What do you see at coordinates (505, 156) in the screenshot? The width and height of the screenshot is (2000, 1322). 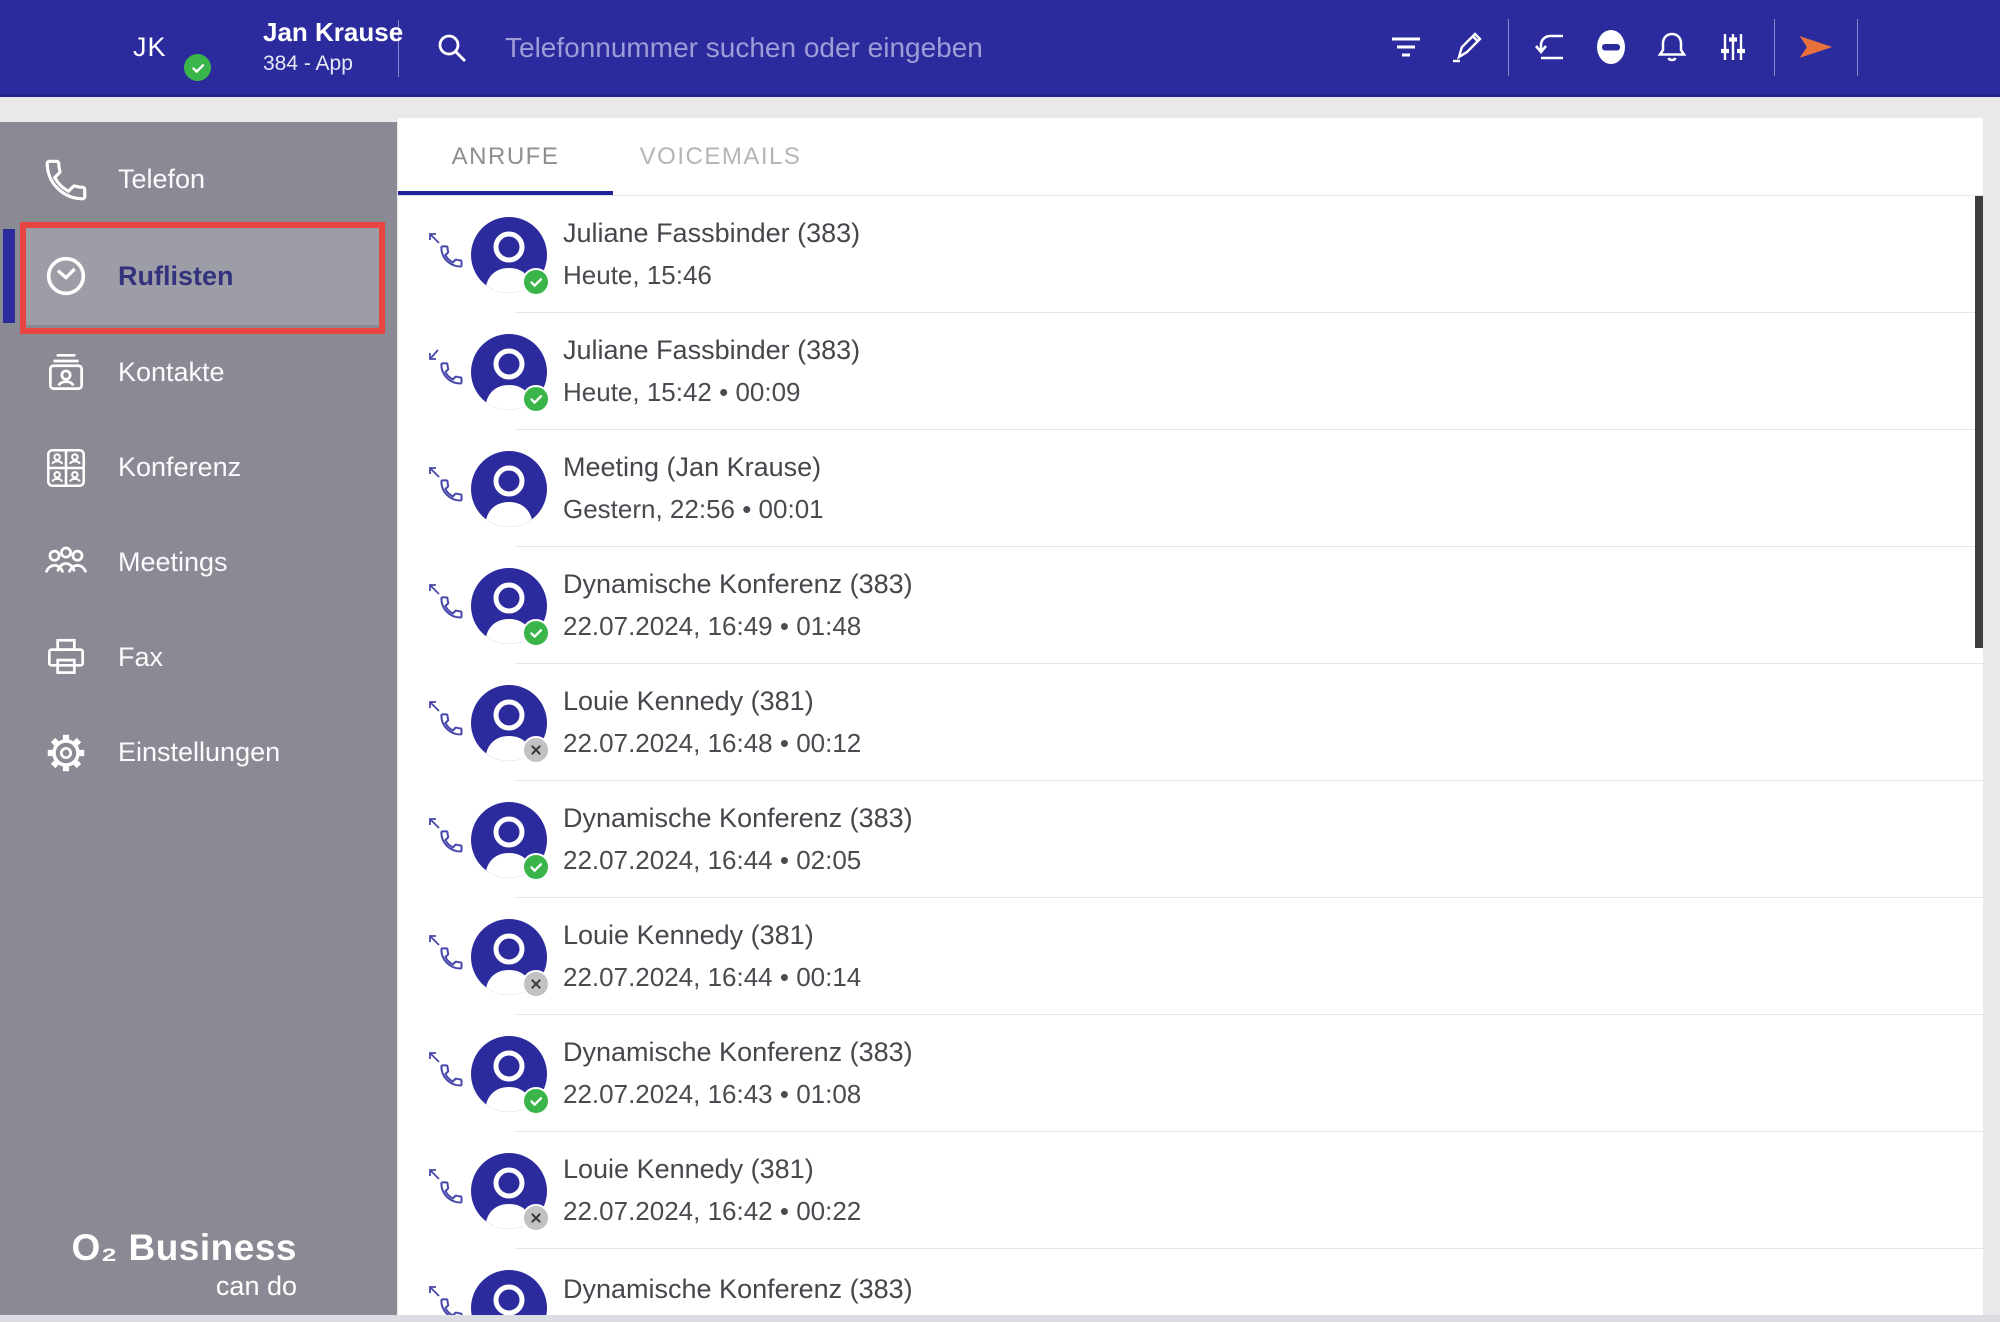 I see `tab-anrufe: ANRUFE` at bounding box center [505, 156].